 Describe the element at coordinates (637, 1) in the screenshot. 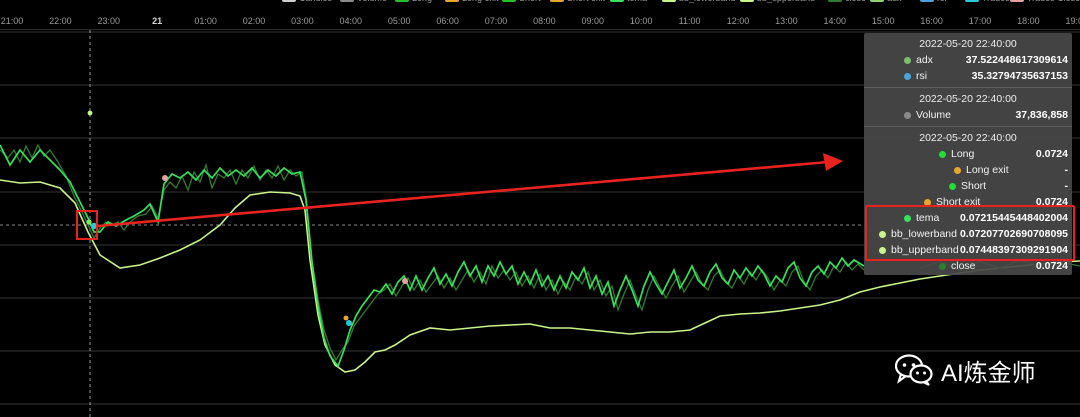

I see `legend-label: tema` at that location.